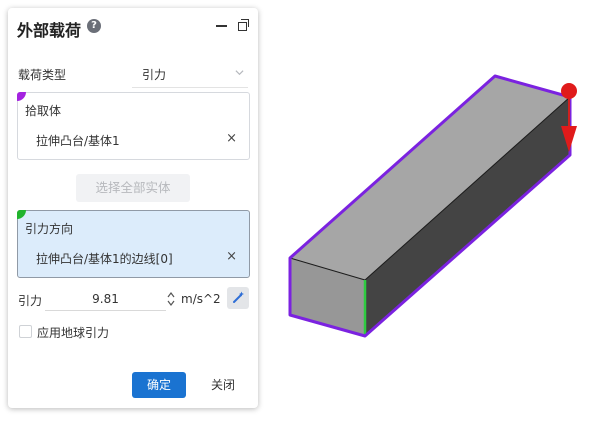  Describe the element at coordinates (223, 385) in the screenshot. I see `close-button: 关闭` at that location.